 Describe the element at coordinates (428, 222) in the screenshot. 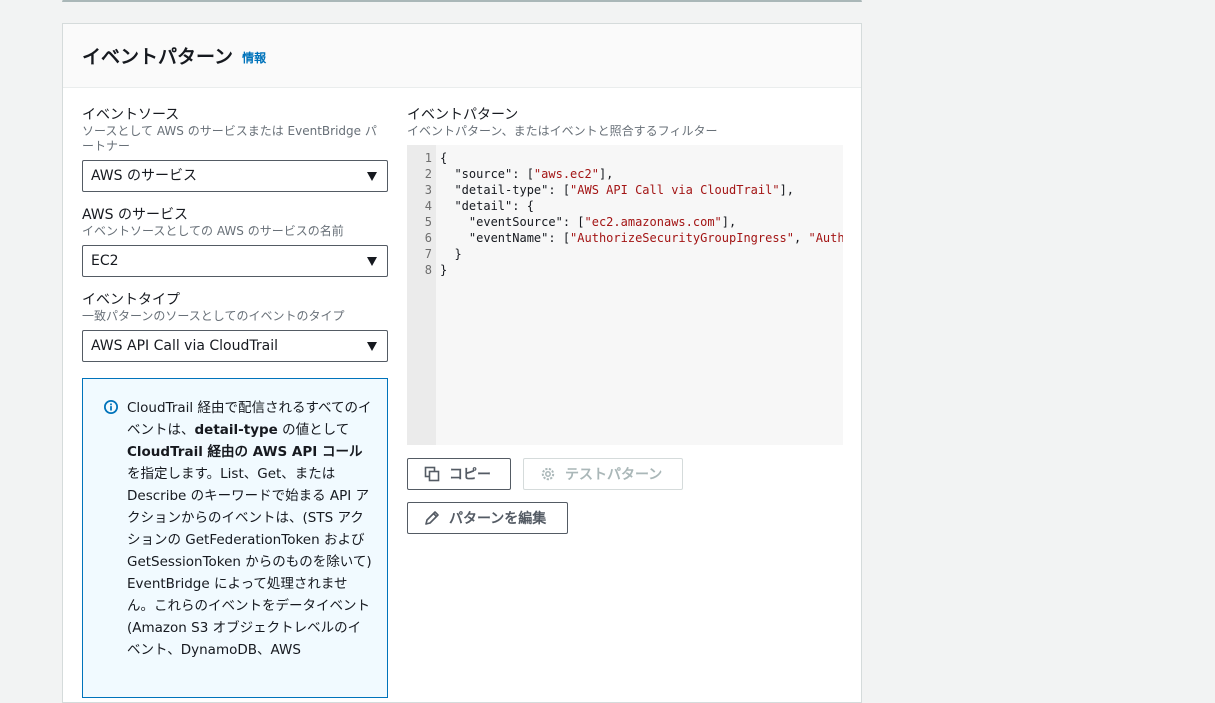

I see `line-number: 5` at that location.